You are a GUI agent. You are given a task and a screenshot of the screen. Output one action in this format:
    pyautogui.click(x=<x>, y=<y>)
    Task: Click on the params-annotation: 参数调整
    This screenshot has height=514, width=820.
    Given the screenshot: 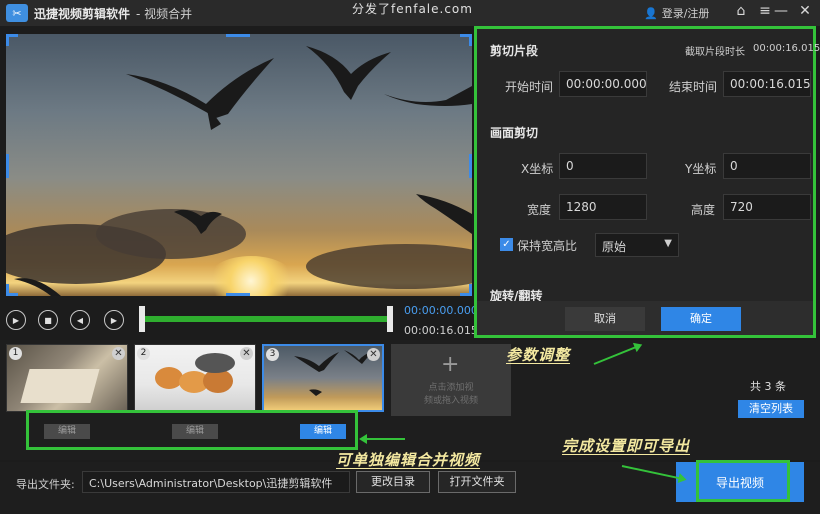 What is the action you would take?
    pyautogui.click(x=538, y=355)
    